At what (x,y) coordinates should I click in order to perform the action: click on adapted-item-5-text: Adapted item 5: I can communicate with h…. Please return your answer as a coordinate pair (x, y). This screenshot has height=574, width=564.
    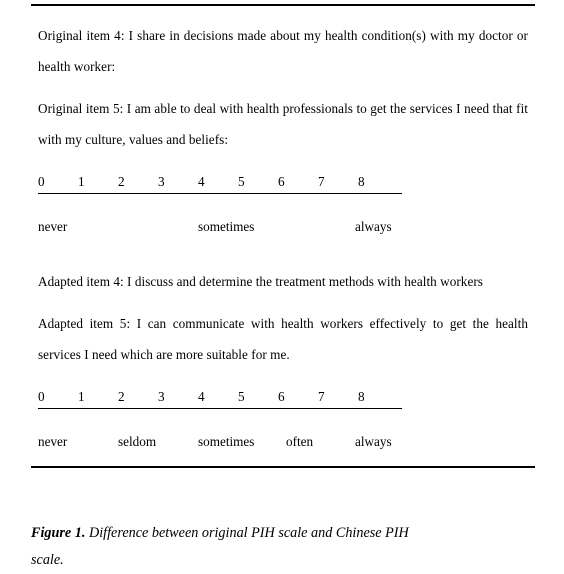
    Looking at the image, I should click on (283, 339).